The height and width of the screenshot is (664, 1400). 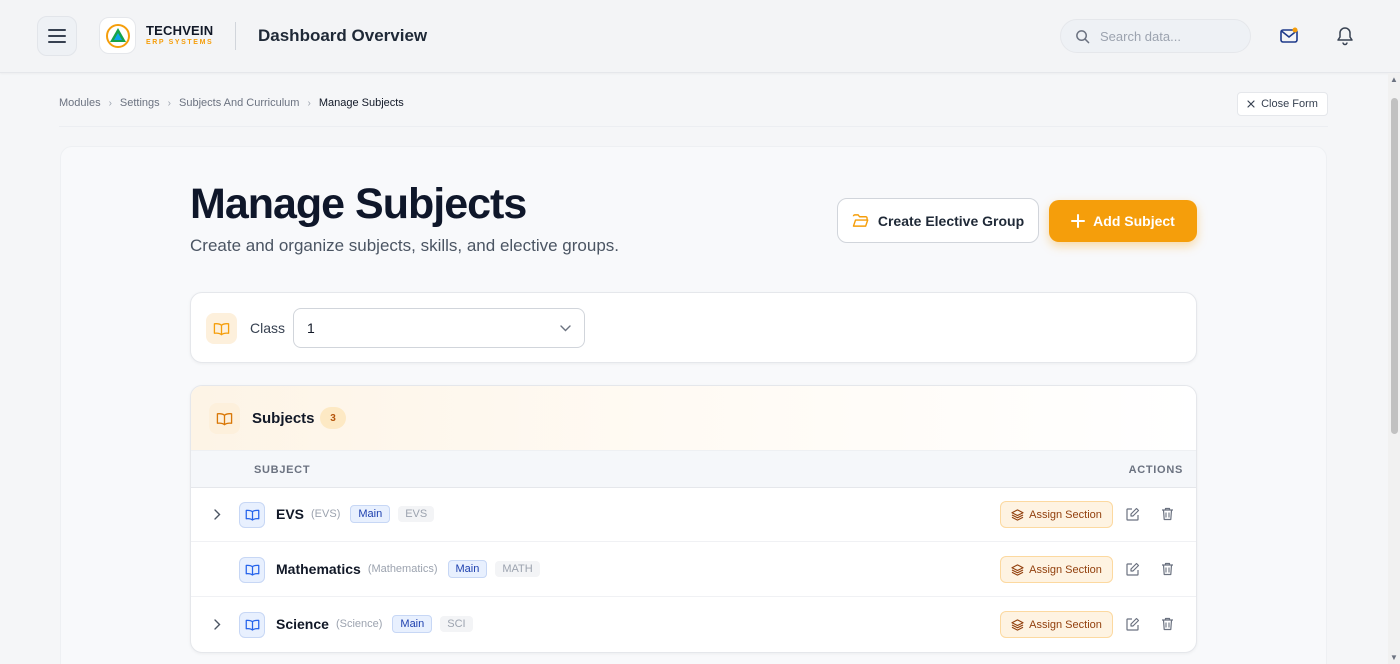 What do you see at coordinates (359, 624) in the screenshot?
I see `subject-alt-name: (Science)` at bounding box center [359, 624].